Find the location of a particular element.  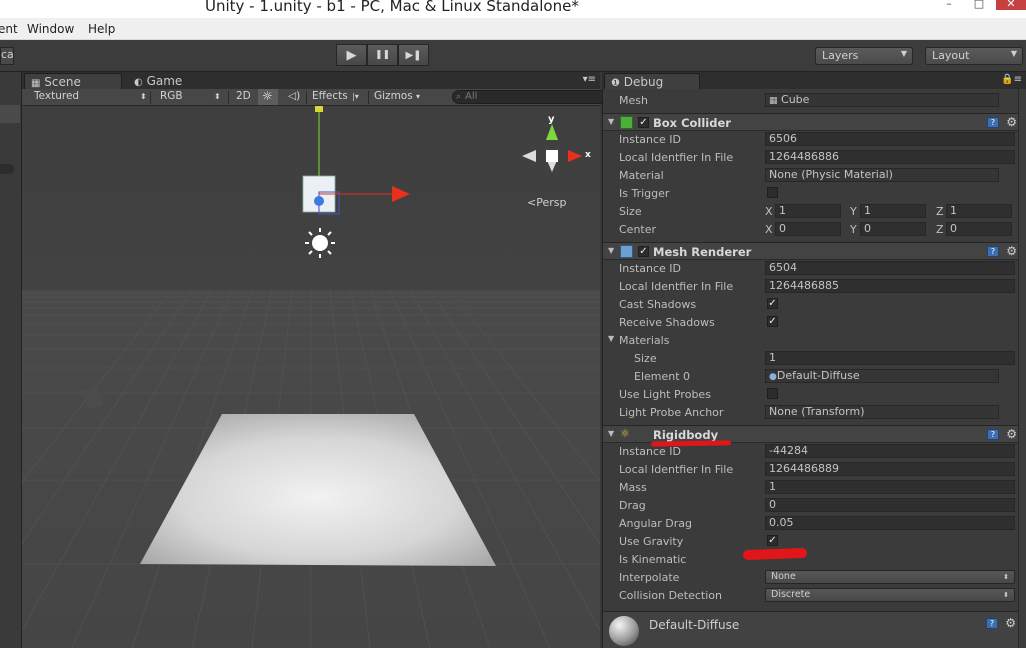

hierarchy-selected-row is located at coordinates (10, 114).